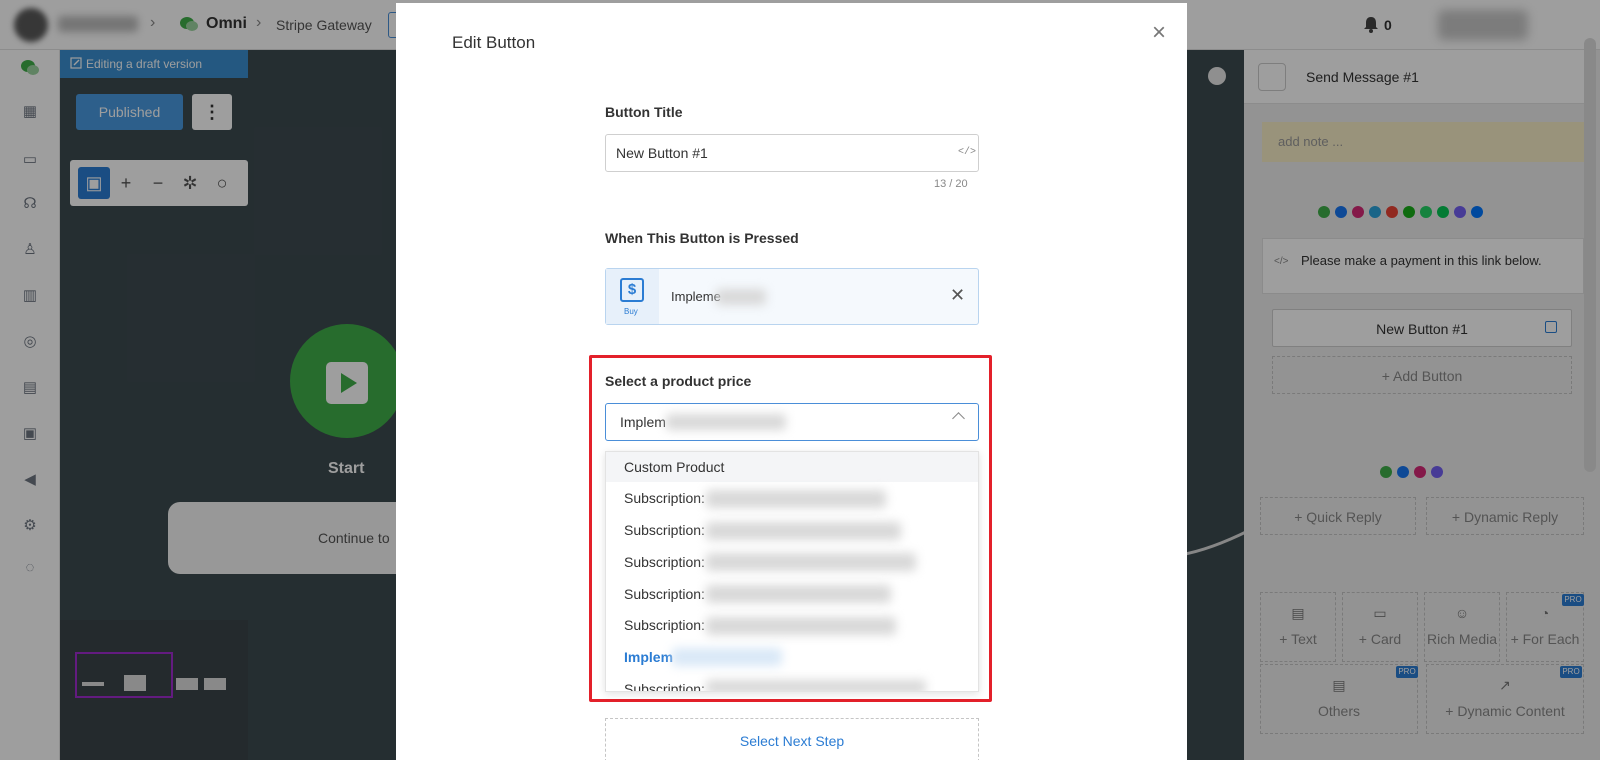 The image size is (1600, 760). Describe the element at coordinates (632, 290) in the screenshot. I see `dollar-icon: $` at that location.